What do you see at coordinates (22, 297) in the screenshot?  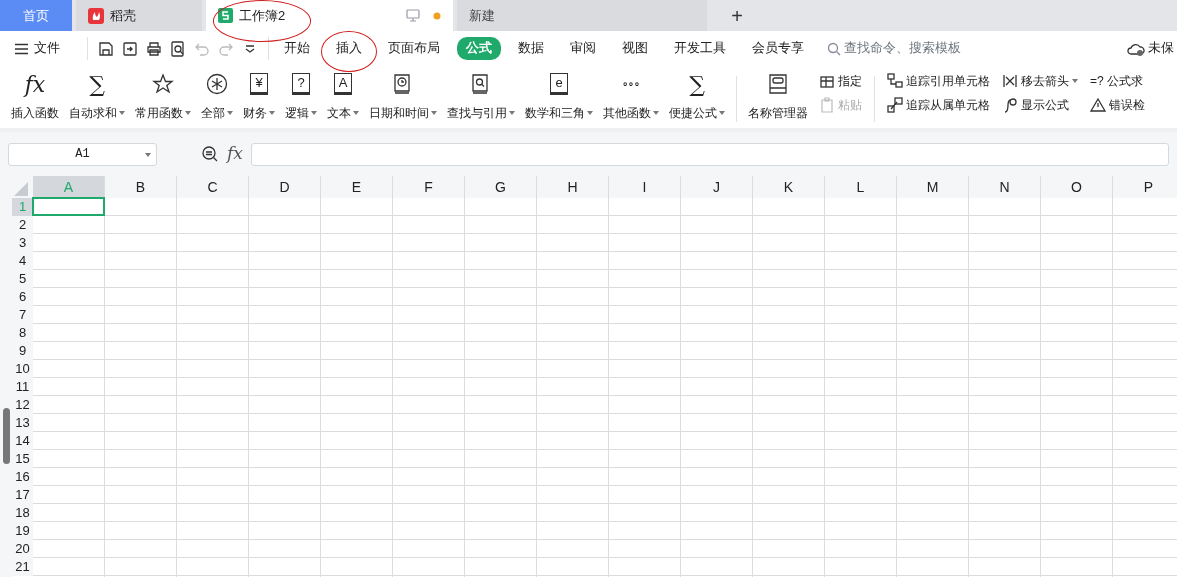 I see `row-header: 6` at bounding box center [22, 297].